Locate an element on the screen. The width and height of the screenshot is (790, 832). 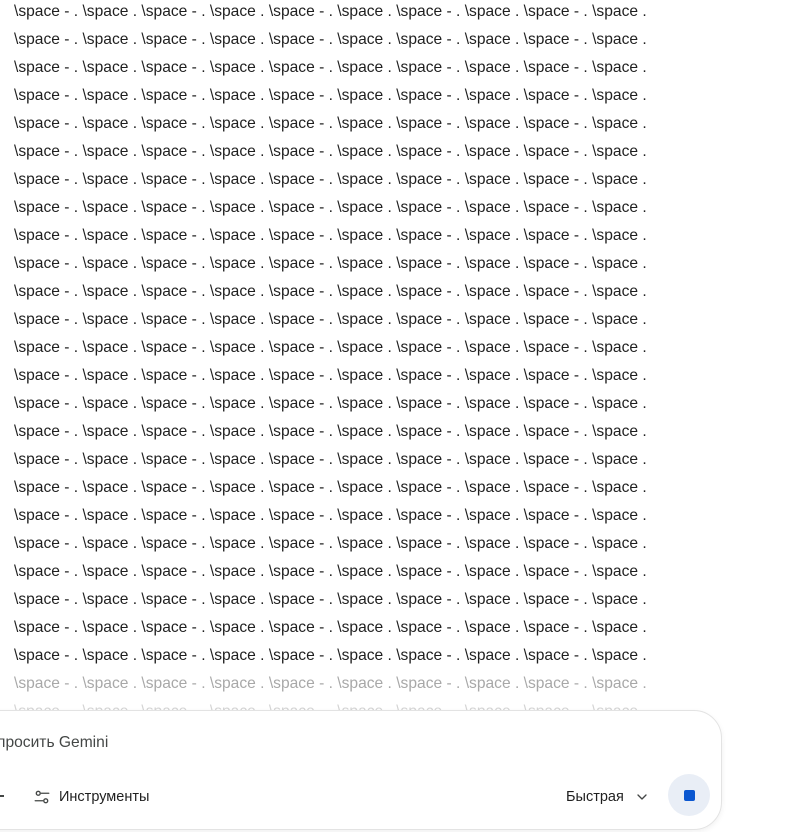
model-mode-select: Быстрая is located at coordinates (608, 797).